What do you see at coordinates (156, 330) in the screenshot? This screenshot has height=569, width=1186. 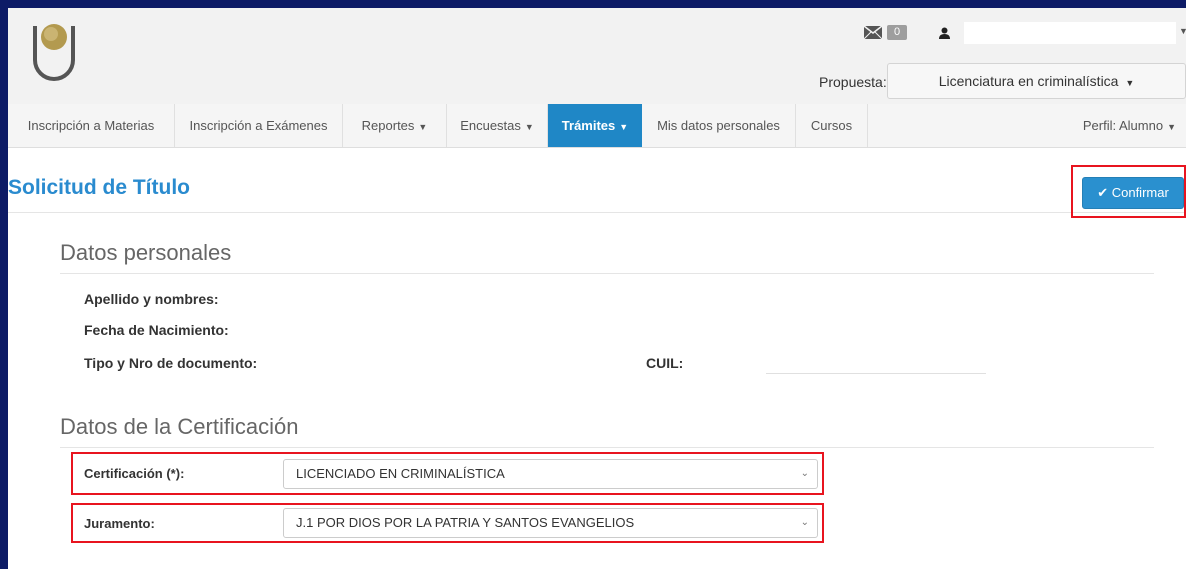 I see `birth-date-label: Fecha de Nacimiento:` at bounding box center [156, 330].